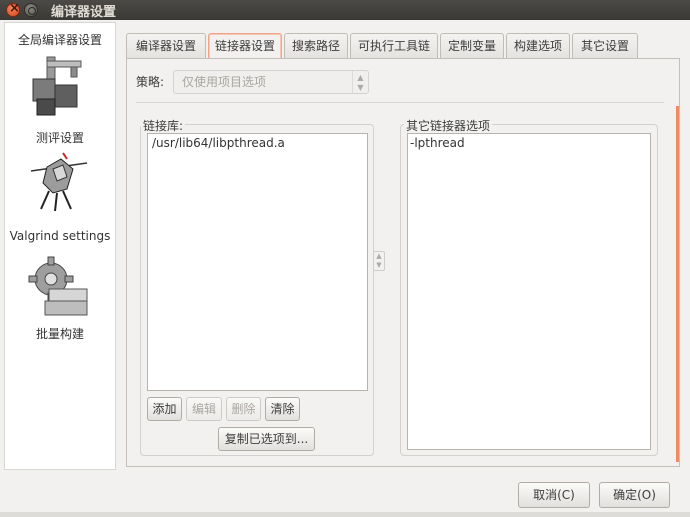 The width and height of the screenshot is (690, 517). I want to click on edit-library-button: 编辑, so click(204, 409).